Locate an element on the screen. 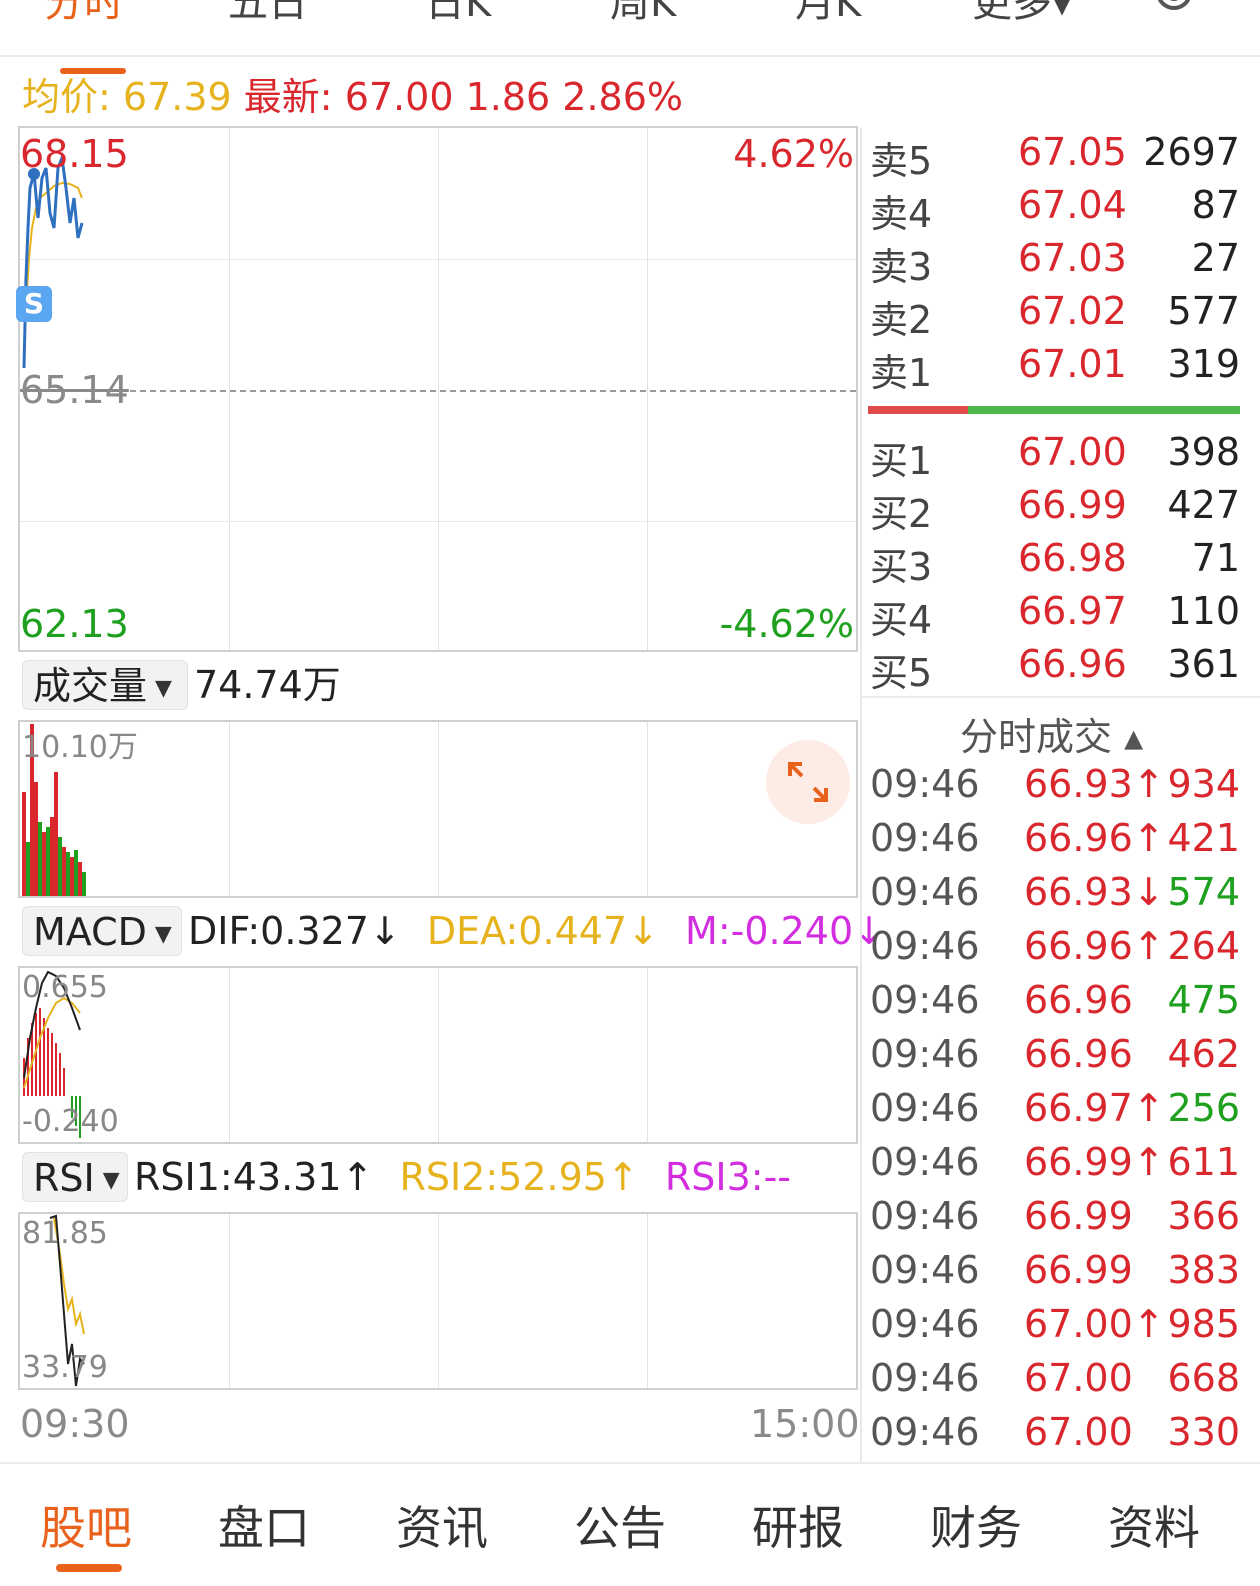  tab-weekly-k: 周K is located at coordinates (643, 14).